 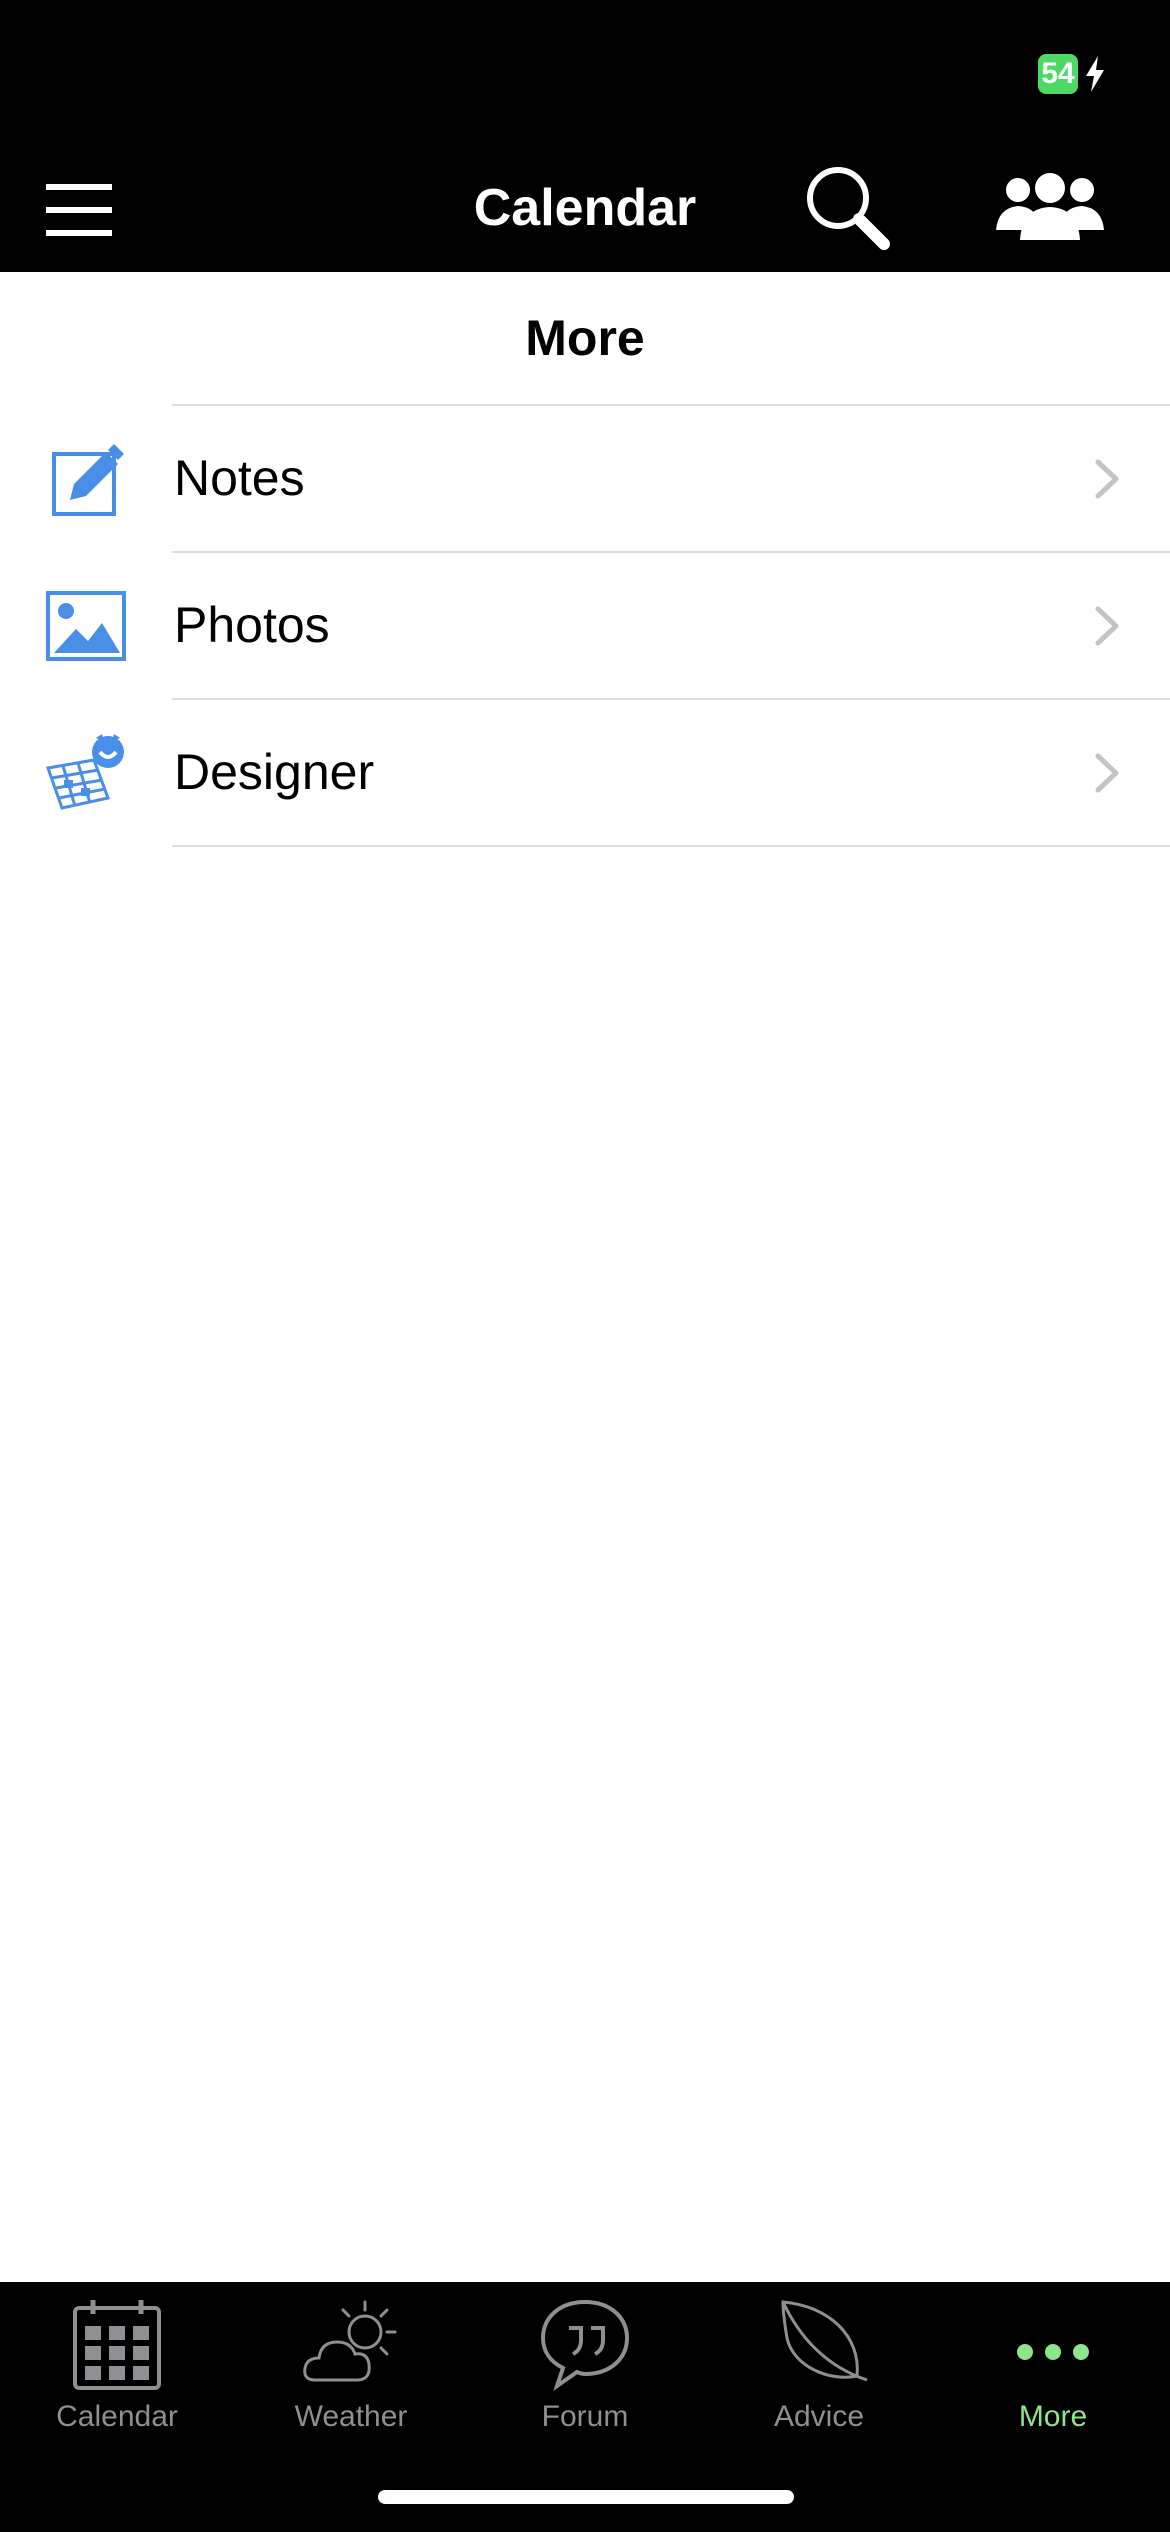 What do you see at coordinates (274, 772) in the screenshot?
I see `list-item-label: Designer` at bounding box center [274, 772].